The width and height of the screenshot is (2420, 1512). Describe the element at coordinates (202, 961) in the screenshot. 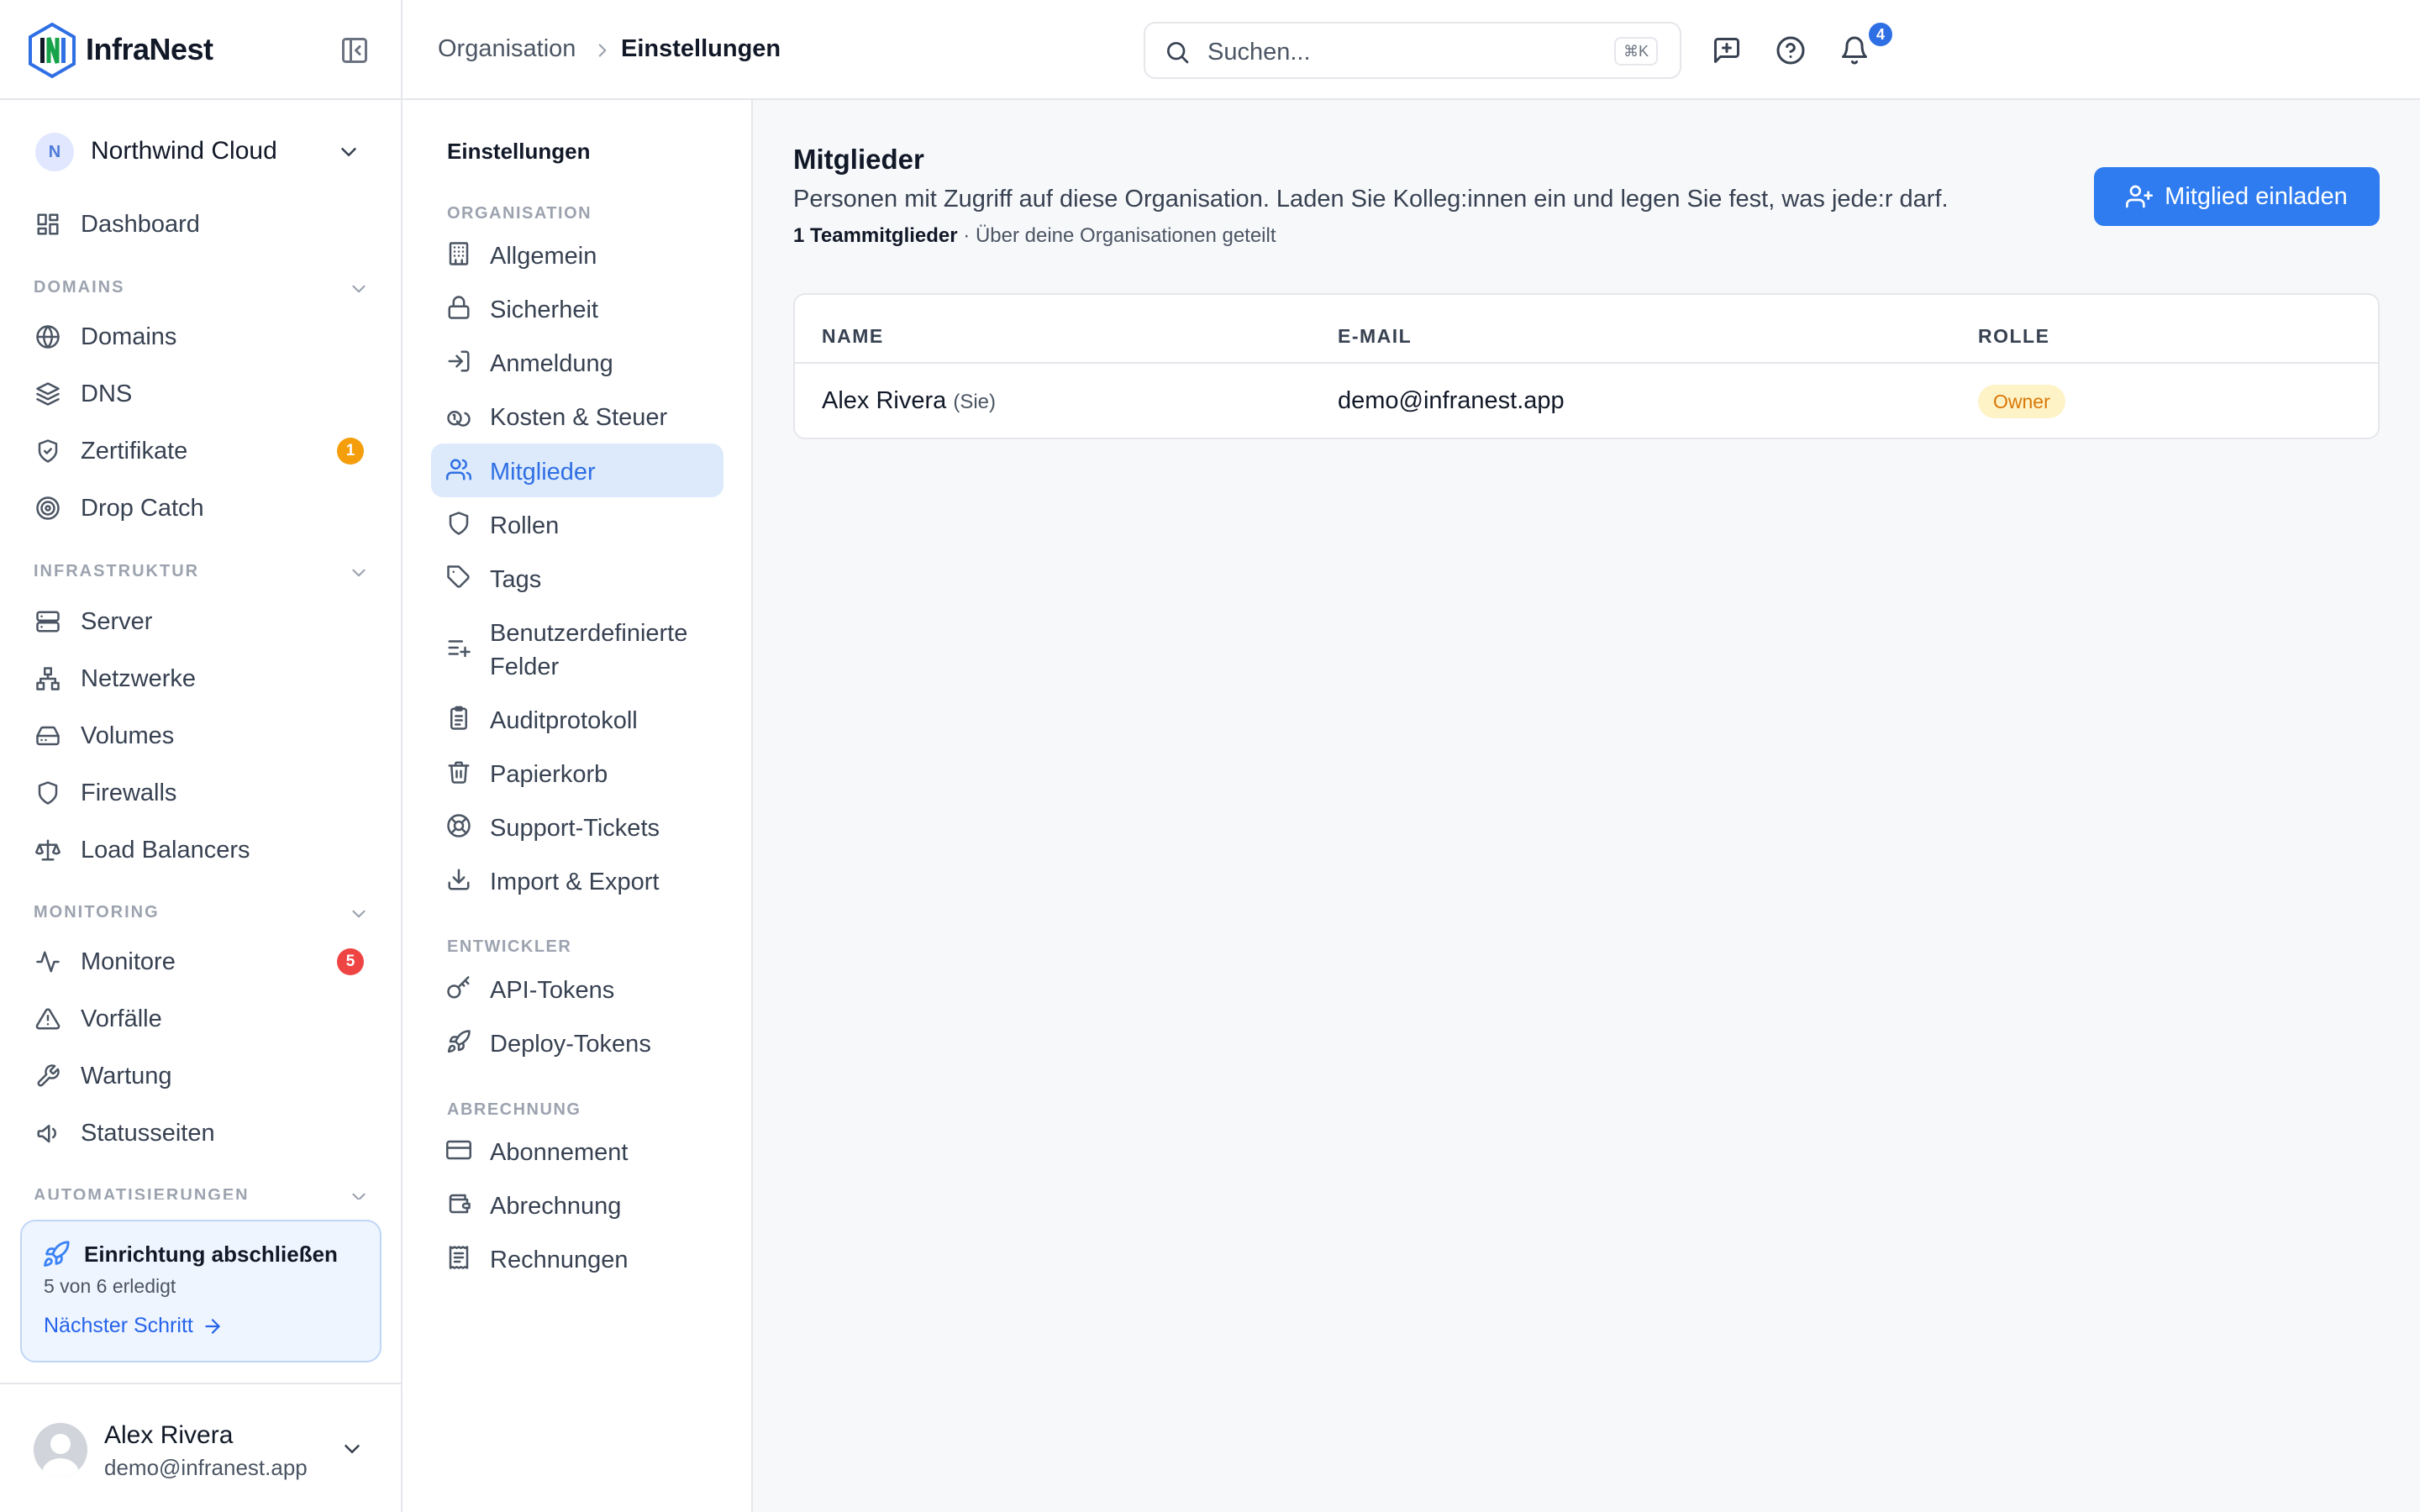

I see `sidebar-item-monitors: Monitore 5` at that location.